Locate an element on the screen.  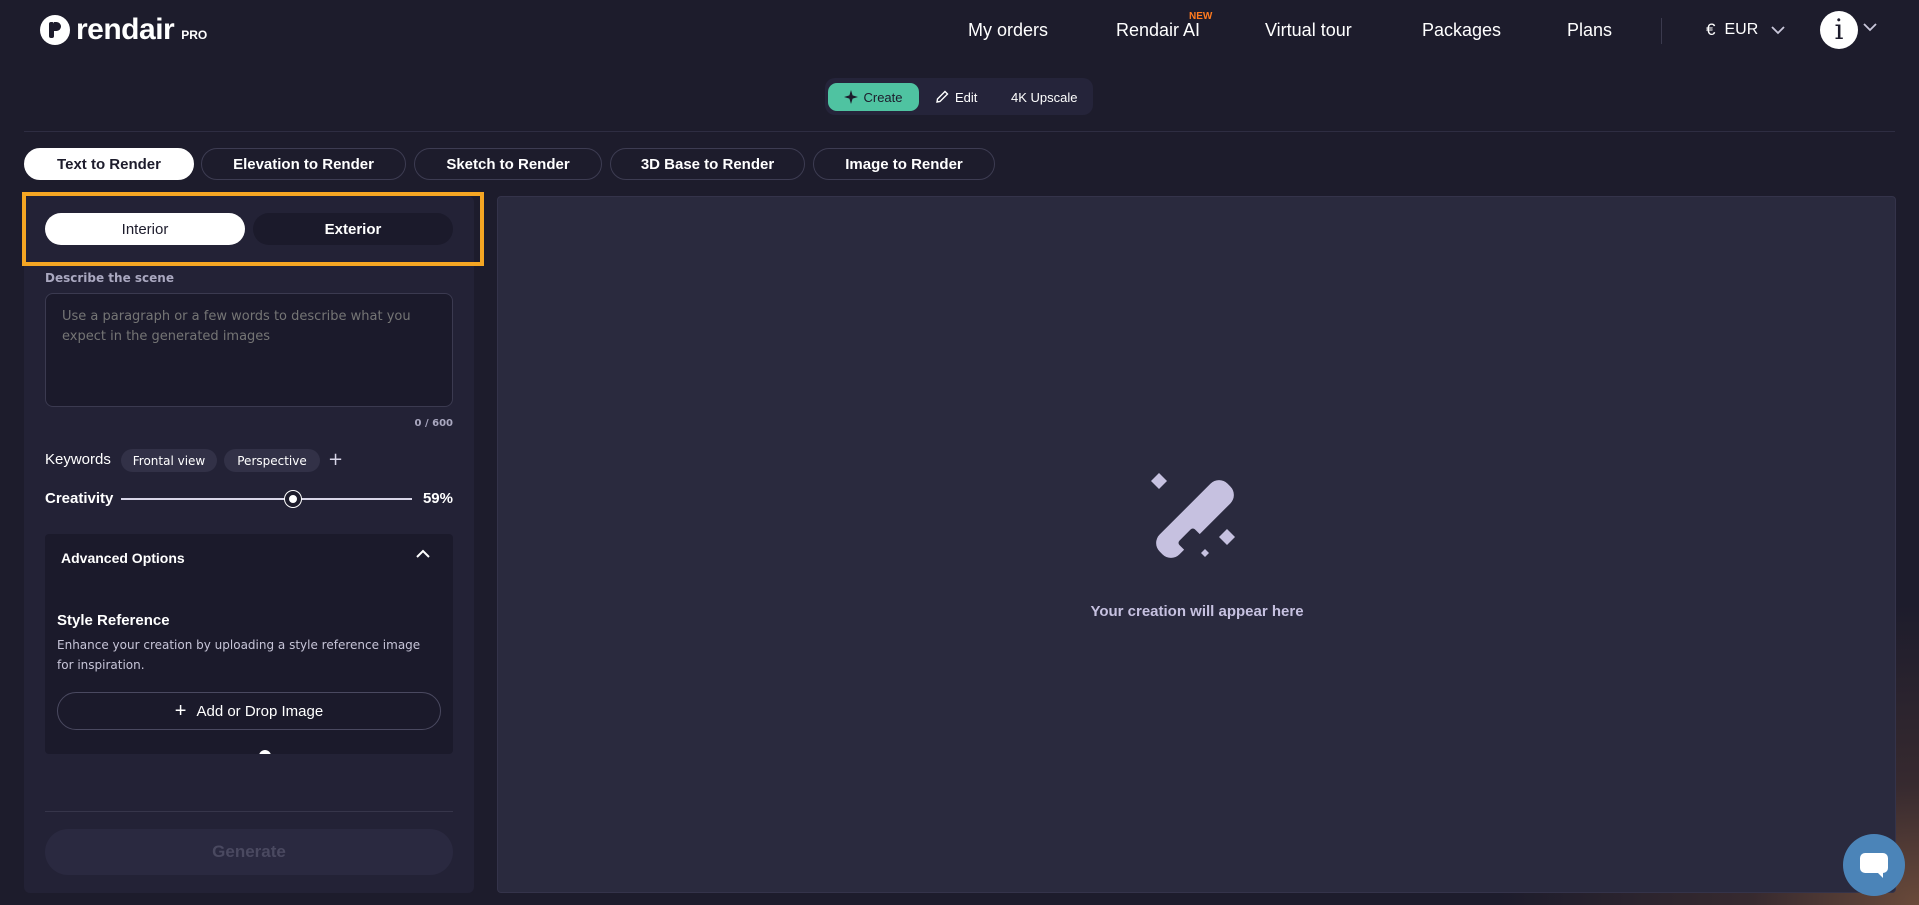
nav-my-orders: My orders is located at coordinates (1008, 30).